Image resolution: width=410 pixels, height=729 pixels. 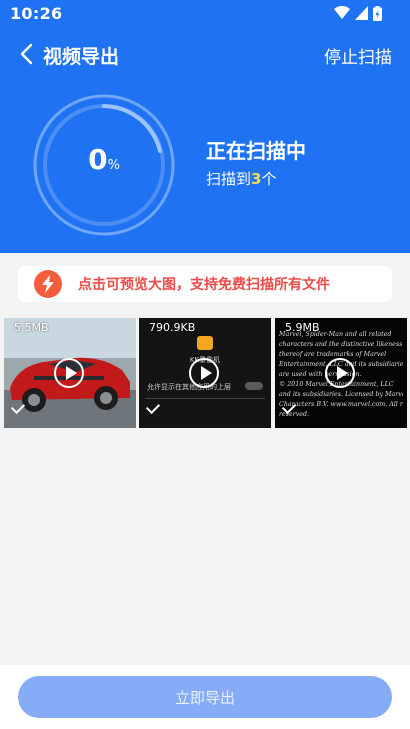 What do you see at coordinates (342, 12) in the screenshot?
I see `wifi-icon` at bounding box center [342, 12].